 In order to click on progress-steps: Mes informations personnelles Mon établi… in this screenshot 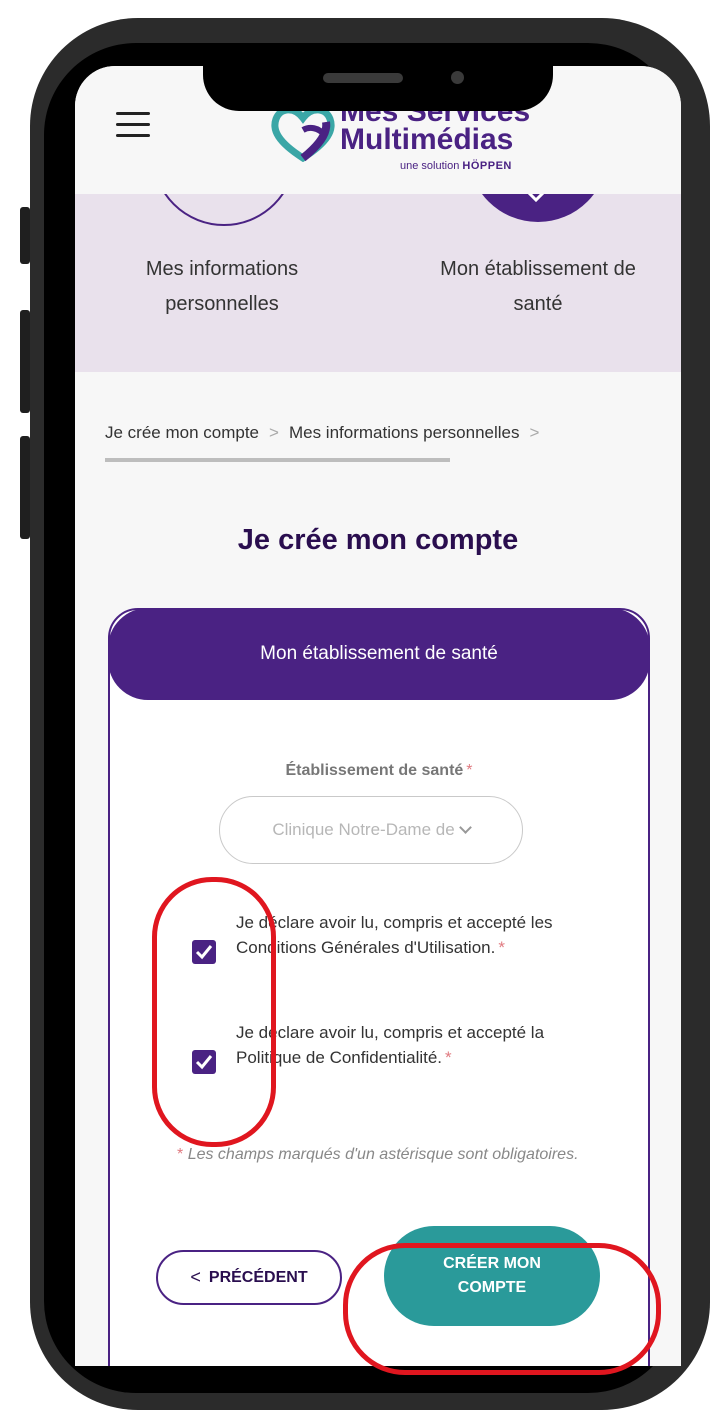, I will do `click(378, 283)`.